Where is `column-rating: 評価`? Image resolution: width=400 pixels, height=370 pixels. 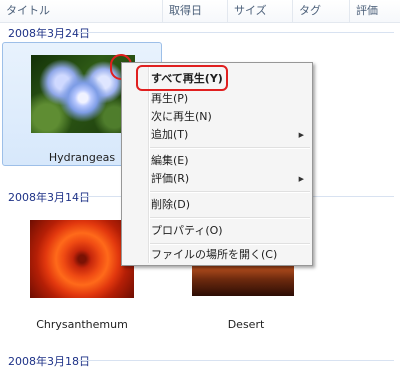 column-rating: 評価 is located at coordinates (374, 11).